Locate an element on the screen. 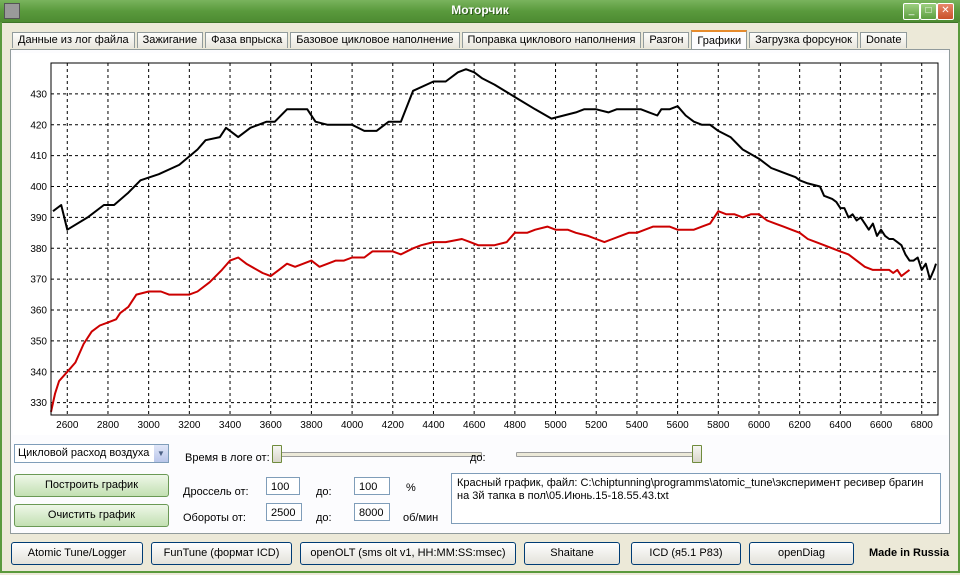 Image resolution: width=960 pixels, height=575 pixels. rpm-to-input: 8000 is located at coordinates (372, 512).